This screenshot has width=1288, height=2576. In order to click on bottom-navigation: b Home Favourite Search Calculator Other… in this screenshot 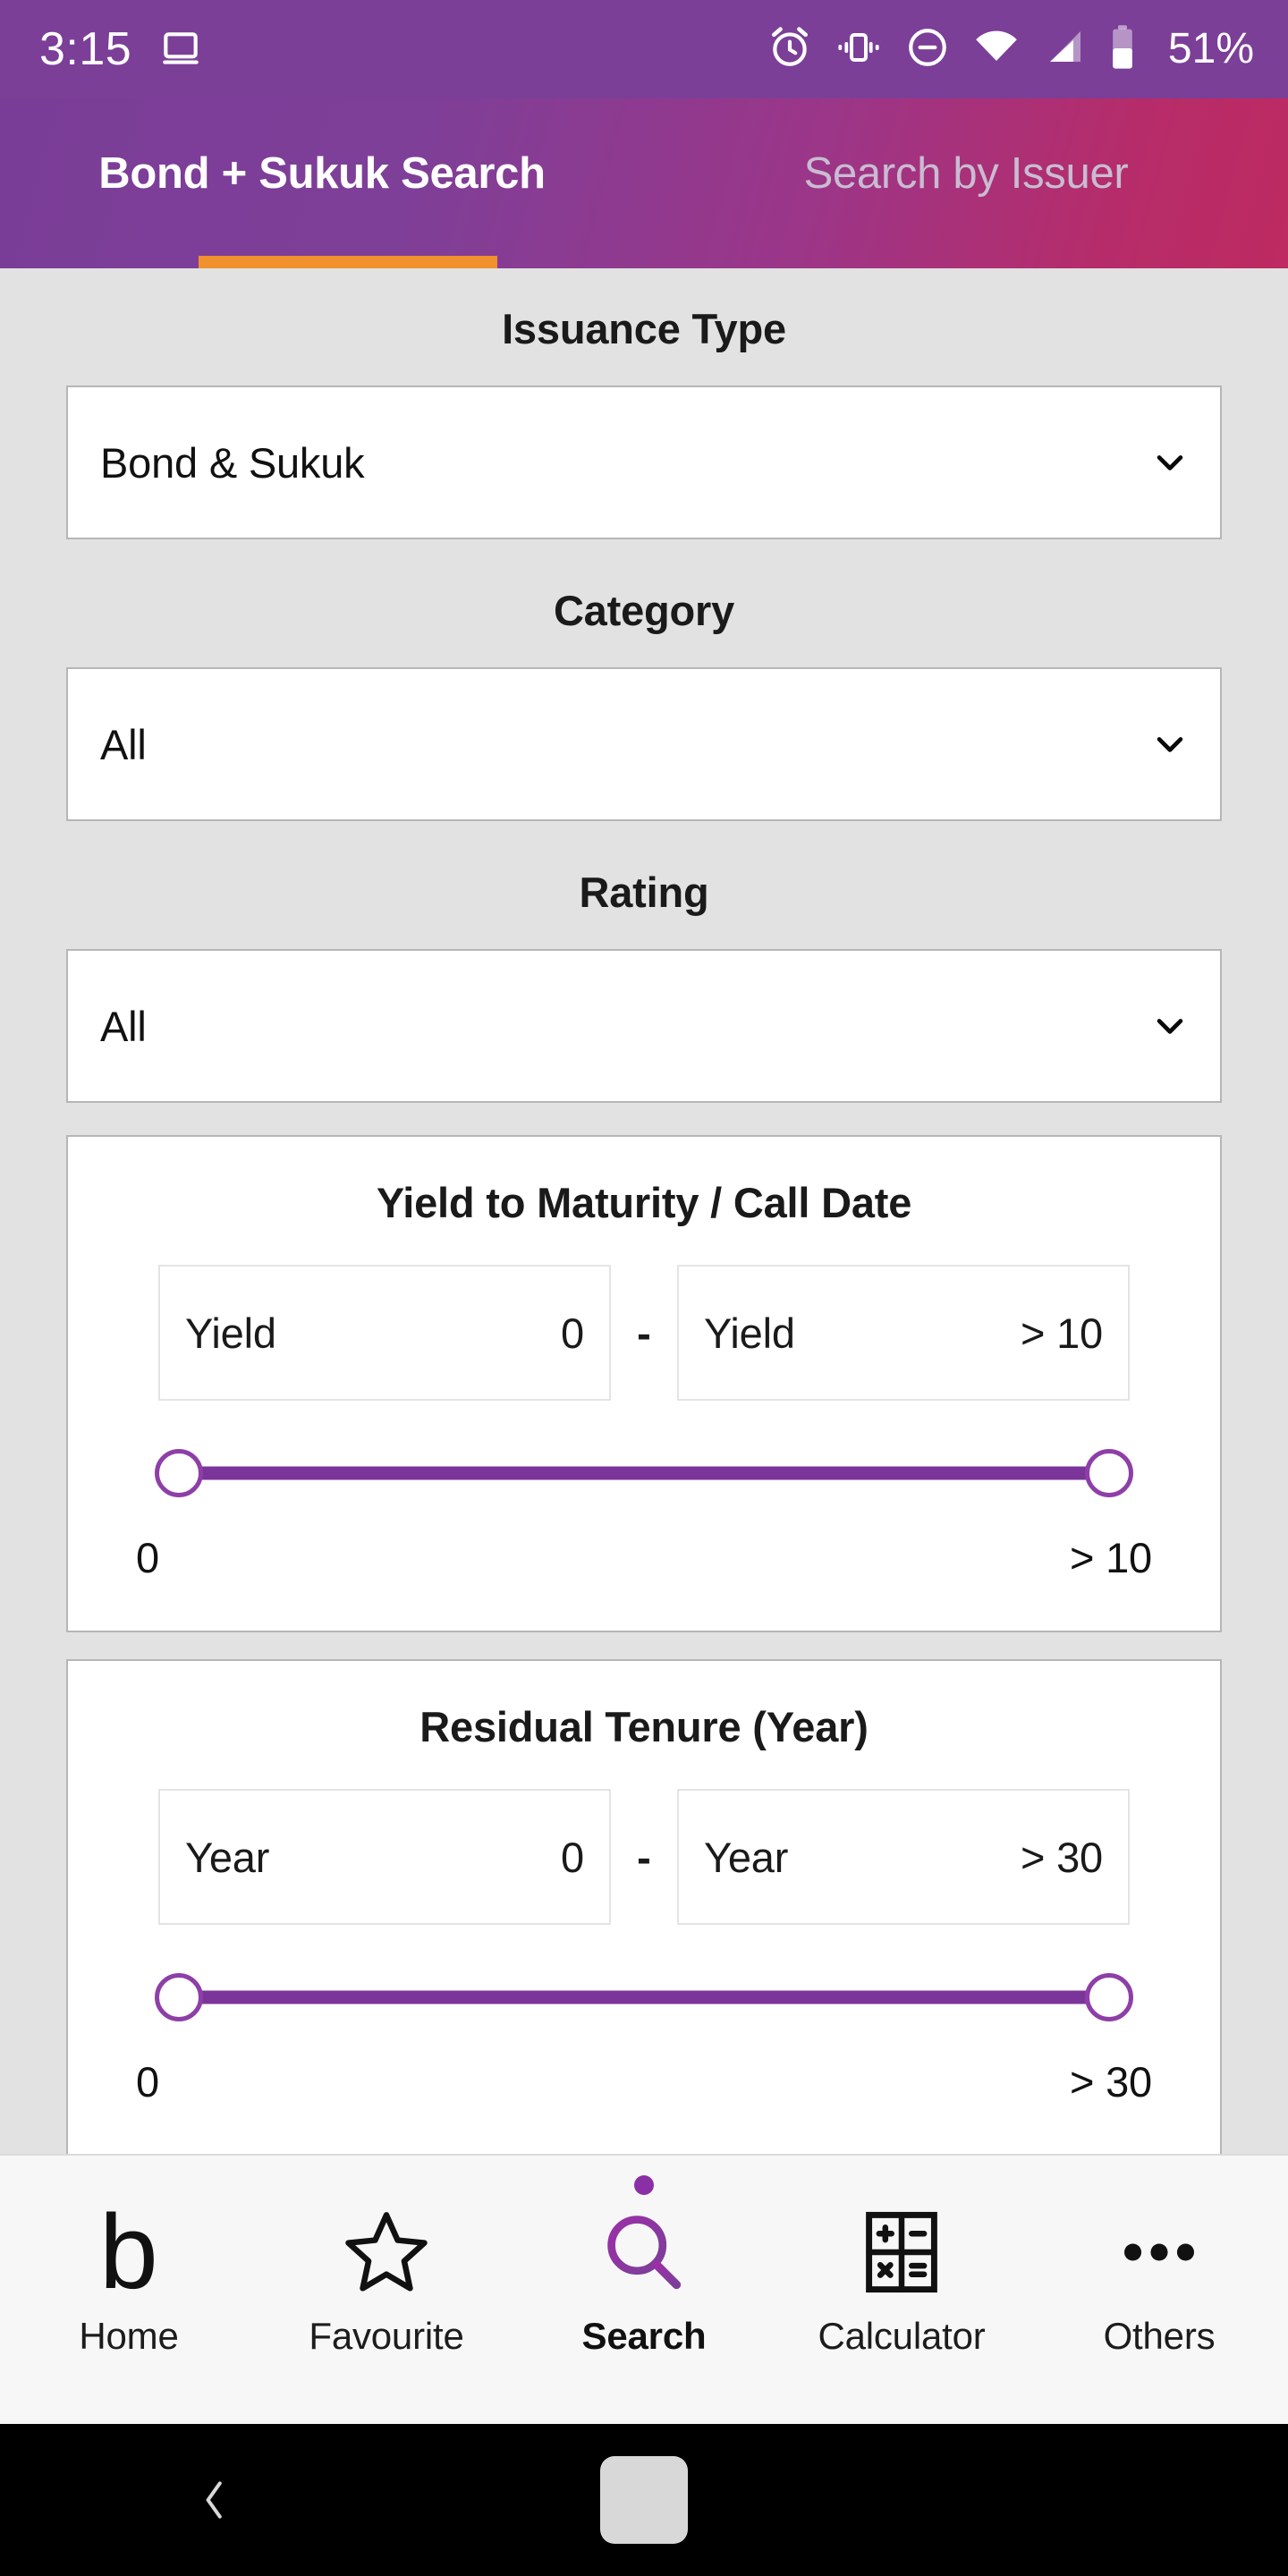, I will do `click(644, 2289)`.